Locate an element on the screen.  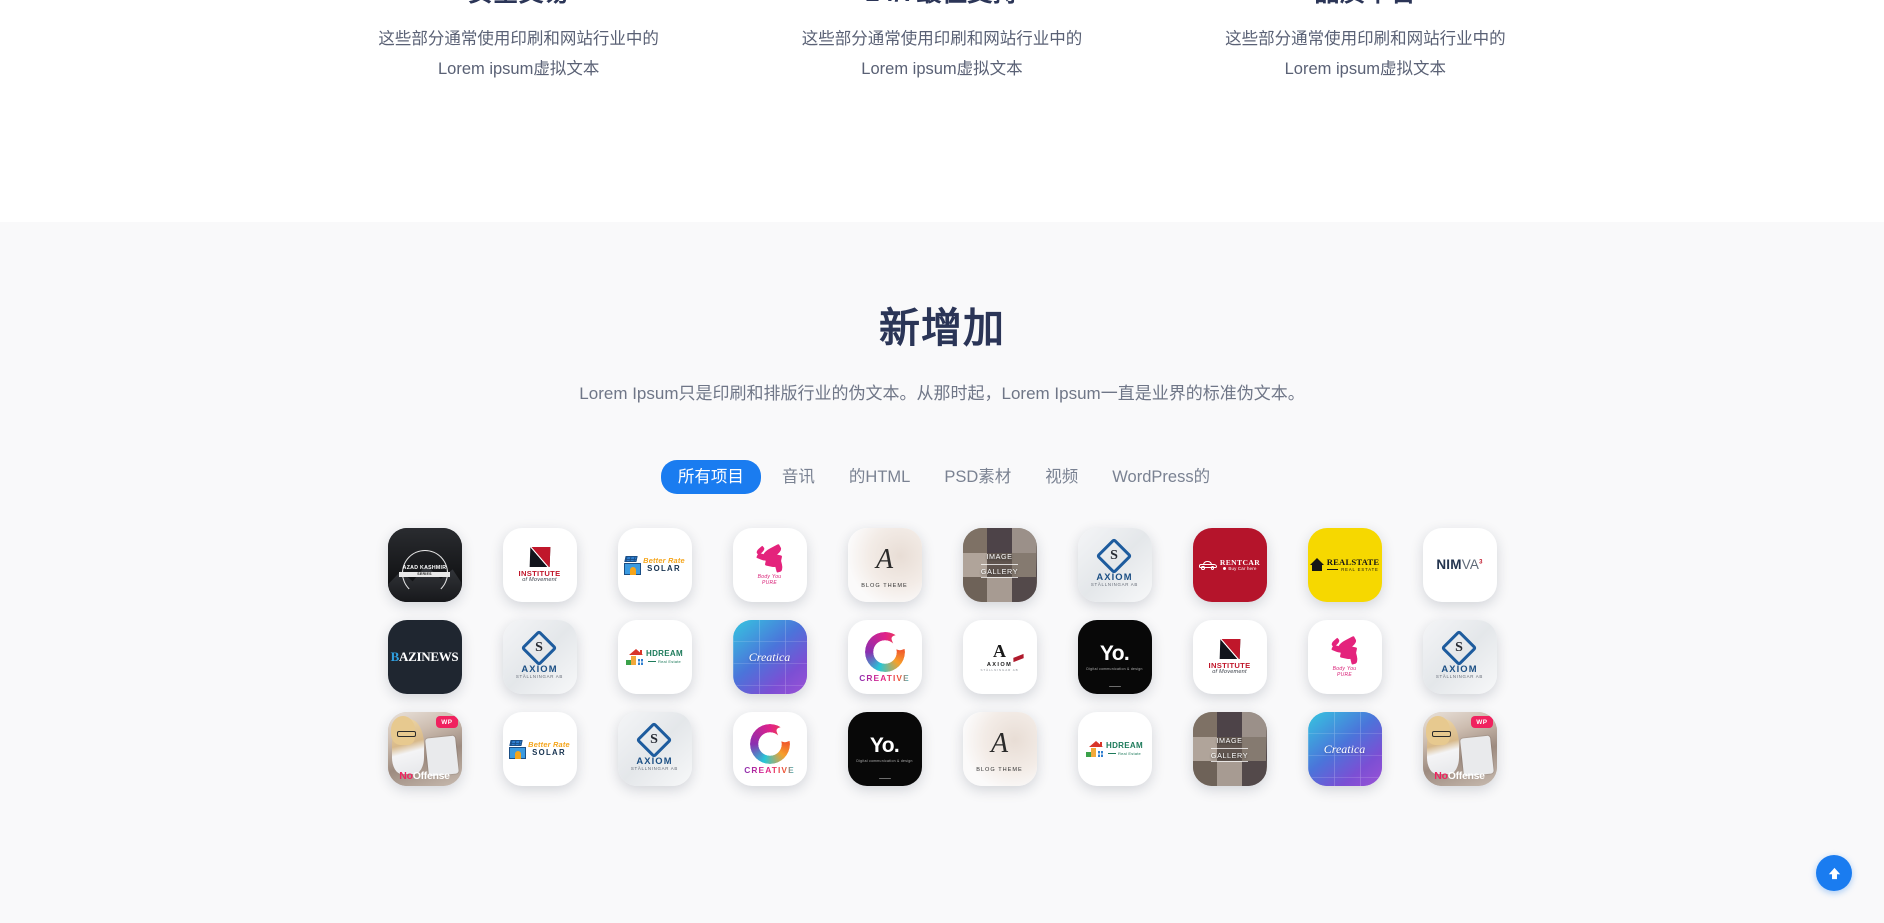
portfolio-tile-22: AXIOM STÄLLNINGAR AB is located at coordinates (654, 749).